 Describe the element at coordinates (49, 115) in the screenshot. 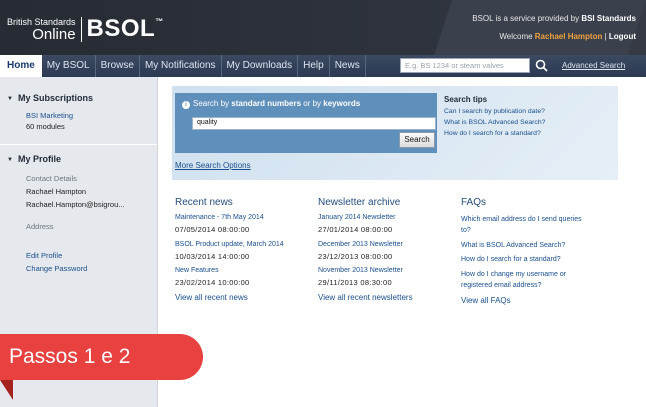

I see `subscription-name-link: BSI Marketing` at that location.